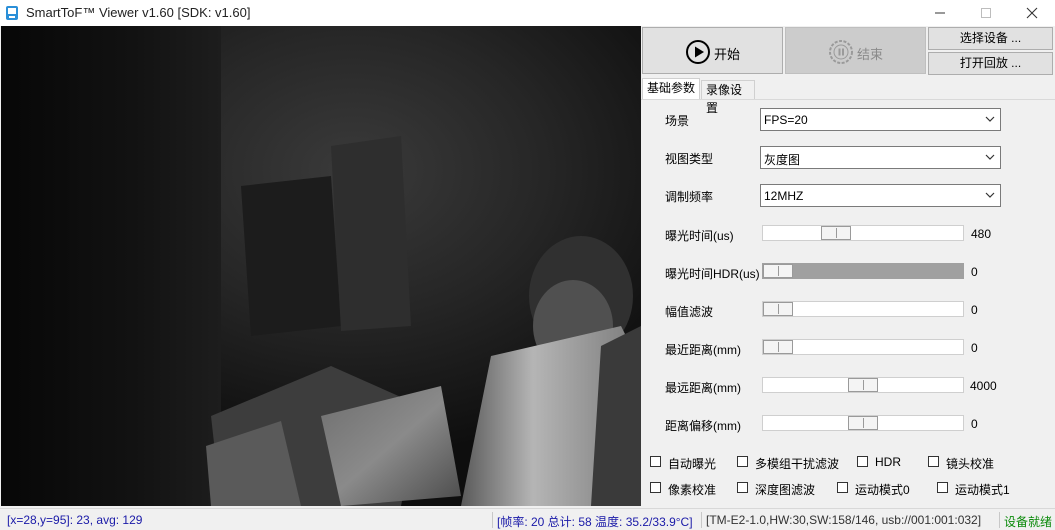 The image size is (1055, 530). I want to click on amplitude-filter-slider, so click(863, 309).